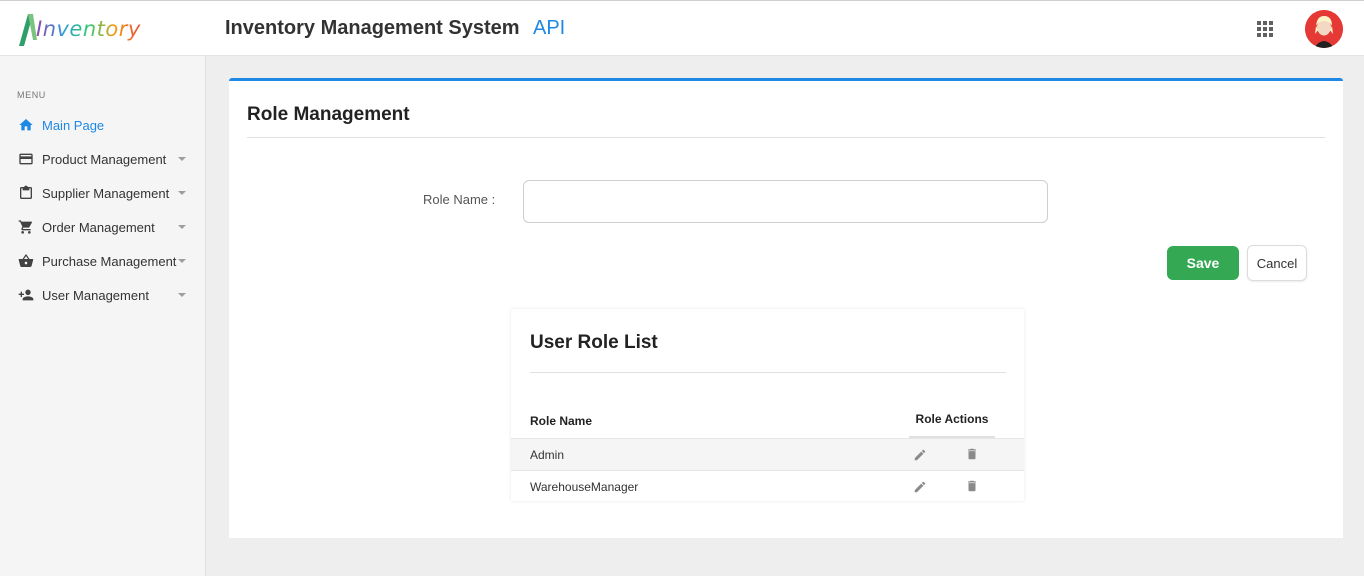 This screenshot has width=1364, height=576. I want to click on sidebar-item-label: User Management, so click(95, 295).